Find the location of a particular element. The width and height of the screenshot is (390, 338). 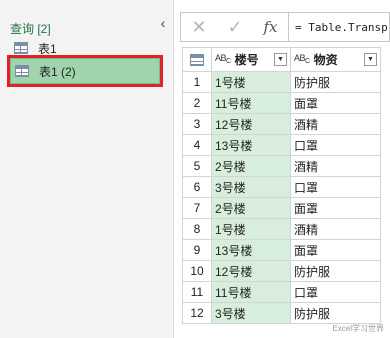

table-row: 12 3号楼 防护服 is located at coordinates (281, 313).